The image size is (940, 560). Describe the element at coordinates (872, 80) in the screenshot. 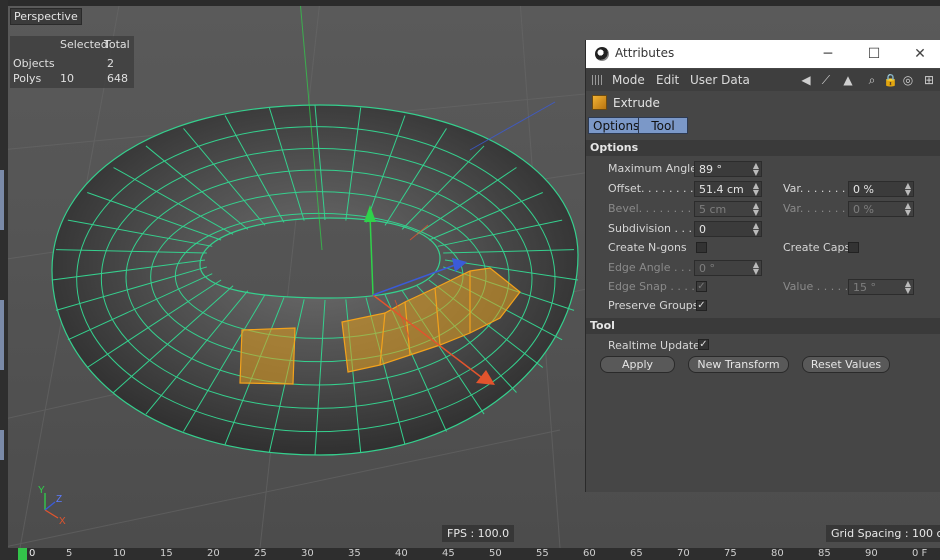

I see `search-icon: ⌕` at that location.